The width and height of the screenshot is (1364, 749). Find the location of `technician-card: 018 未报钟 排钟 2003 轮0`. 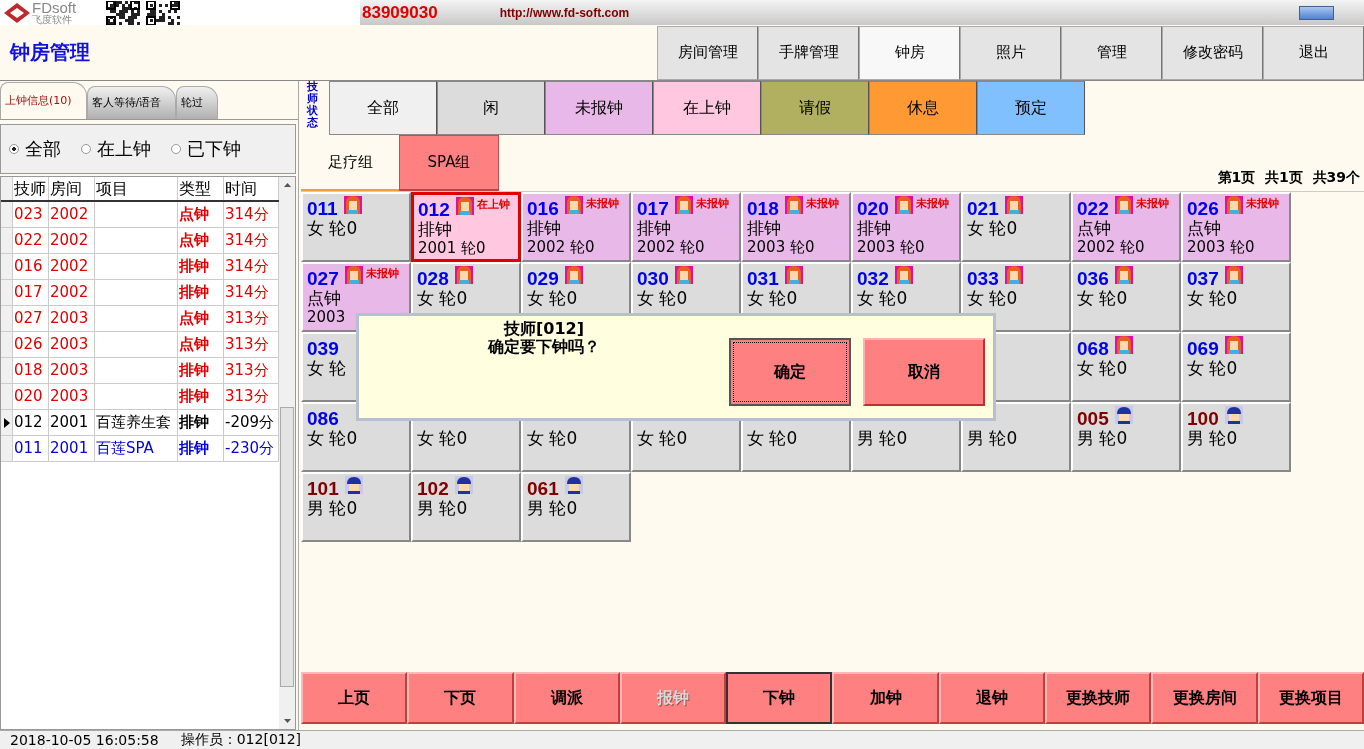

technician-card: 018 未报钟 排钟 2003 轮0 is located at coordinates (796, 227).